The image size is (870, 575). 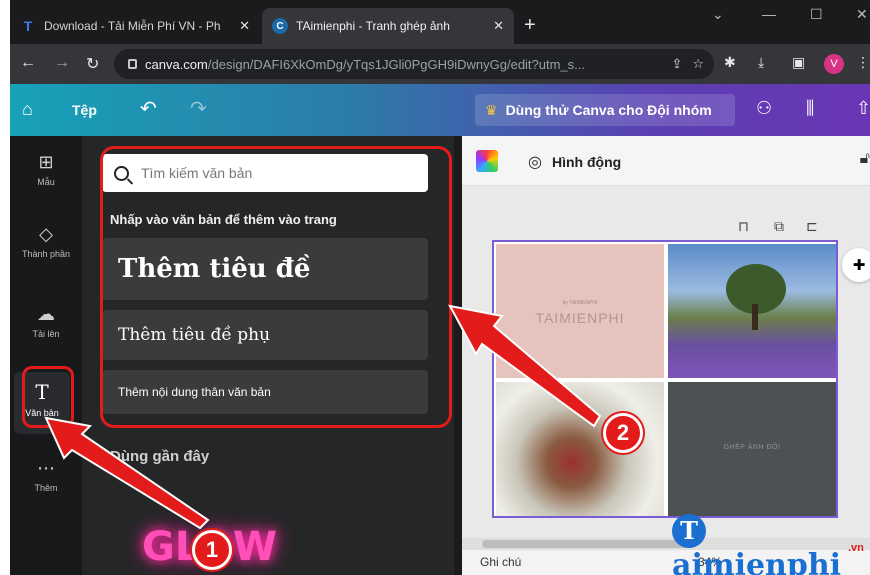 What do you see at coordinates (623, 433) in the screenshot?
I see `step-2-badge: 2` at bounding box center [623, 433].